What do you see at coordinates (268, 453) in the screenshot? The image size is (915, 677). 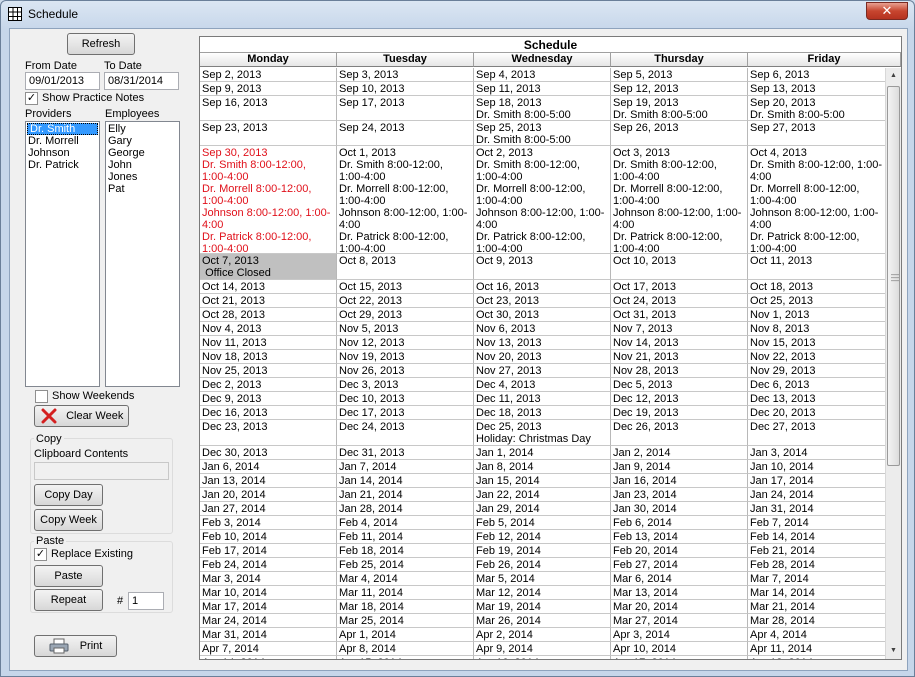 I see `day-cell: Dec 30, 2013` at bounding box center [268, 453].